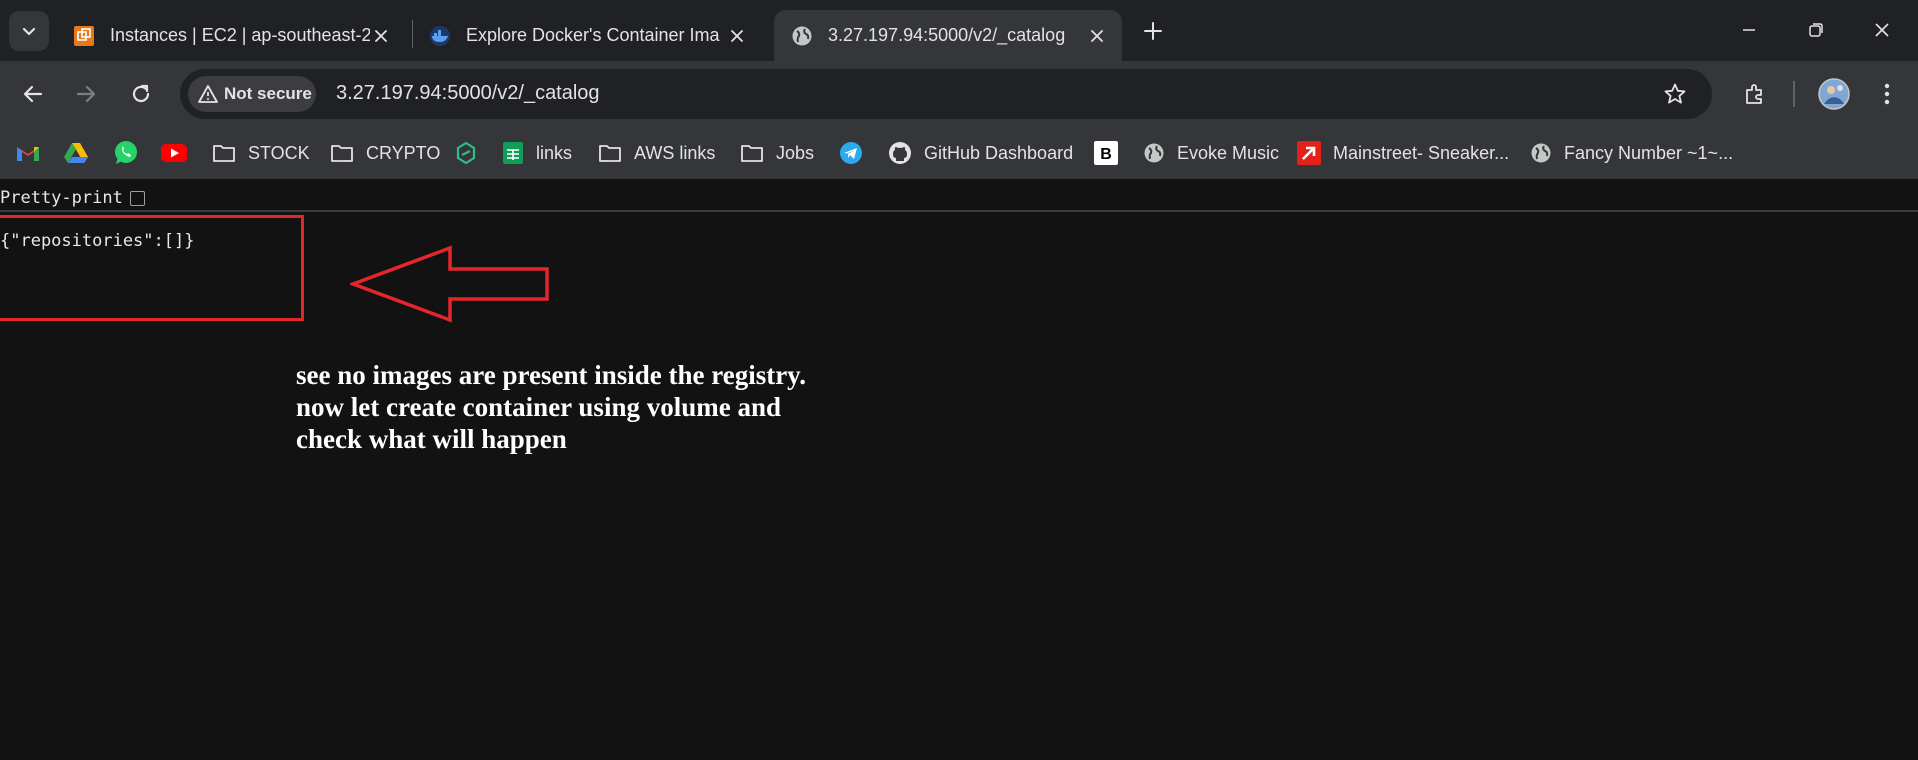  I want to click on annotation-arrow-icon, so click(449, 284).